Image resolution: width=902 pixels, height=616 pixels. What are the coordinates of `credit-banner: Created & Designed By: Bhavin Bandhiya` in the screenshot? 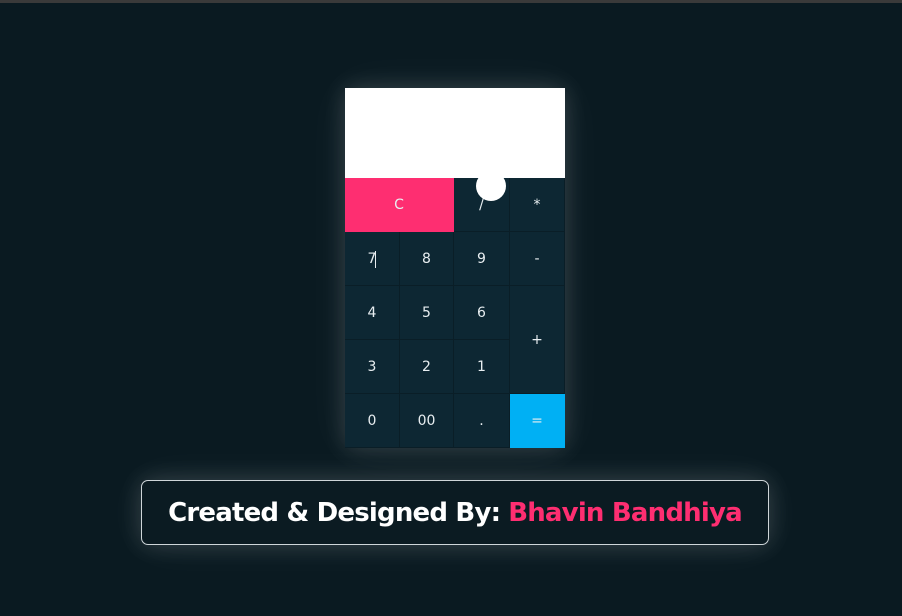 It's located at (455, 512).